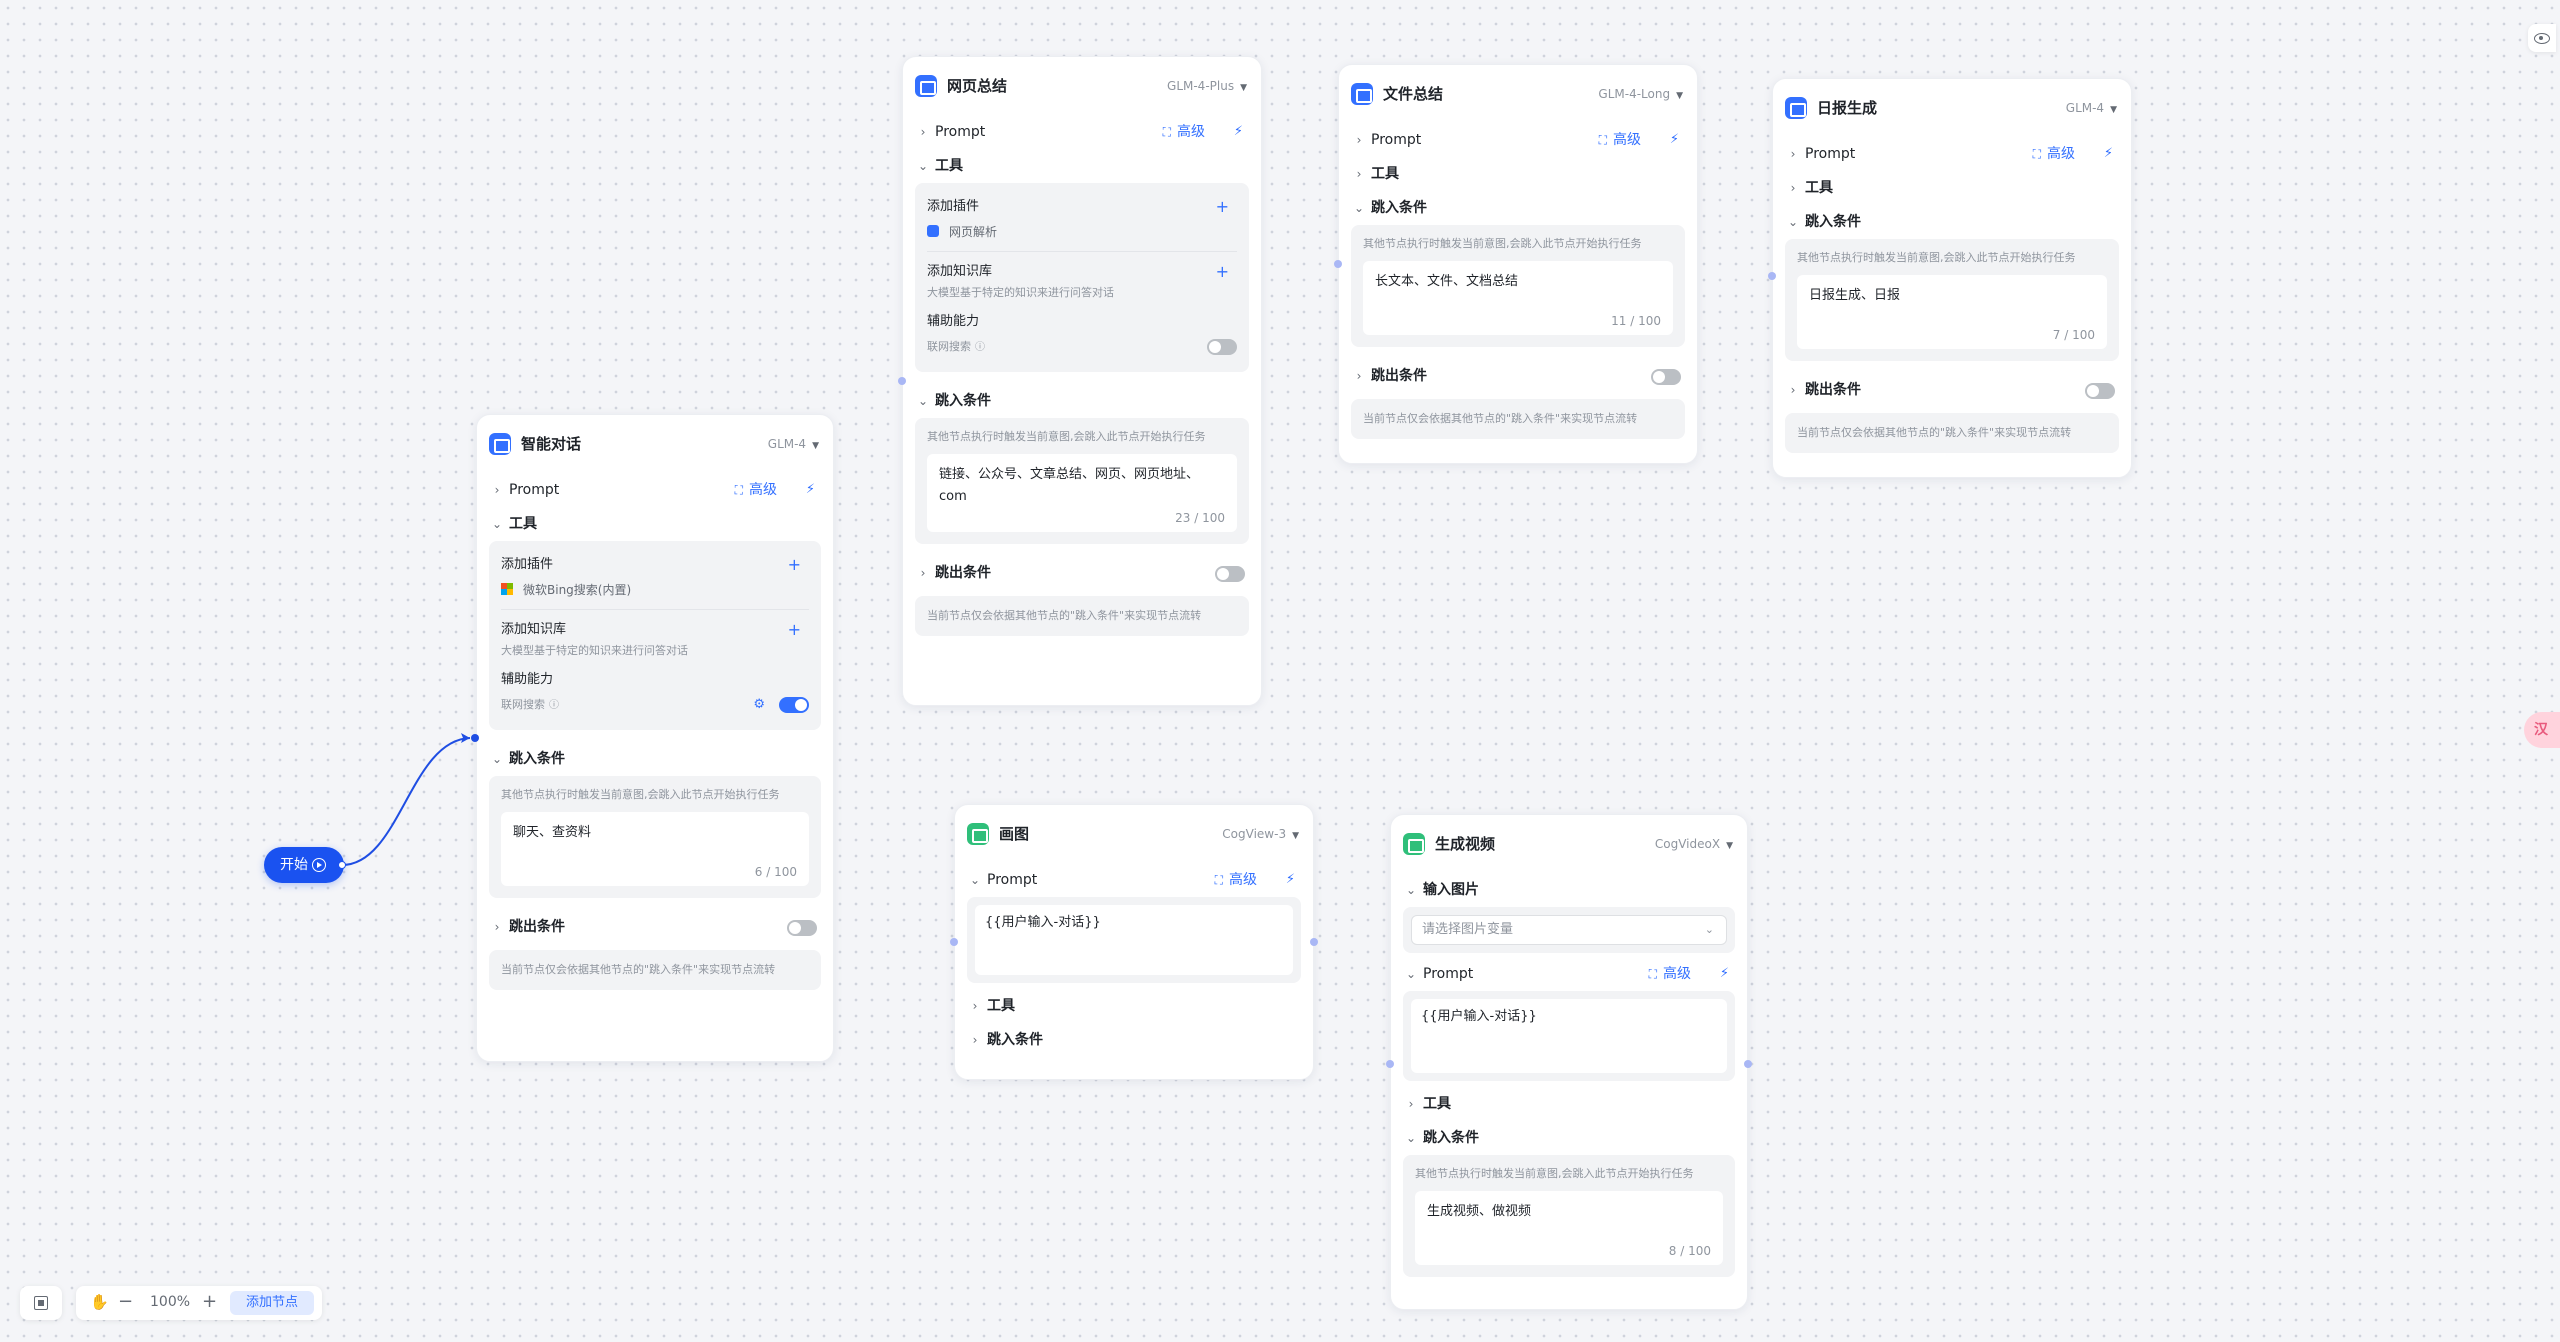 The height and width of the screenshot is (1342, 2560). What do you see at coordinates (209, 1301) in the screenshot?
I see `zoom-in-button: +` at bounding box center [209, 1301].